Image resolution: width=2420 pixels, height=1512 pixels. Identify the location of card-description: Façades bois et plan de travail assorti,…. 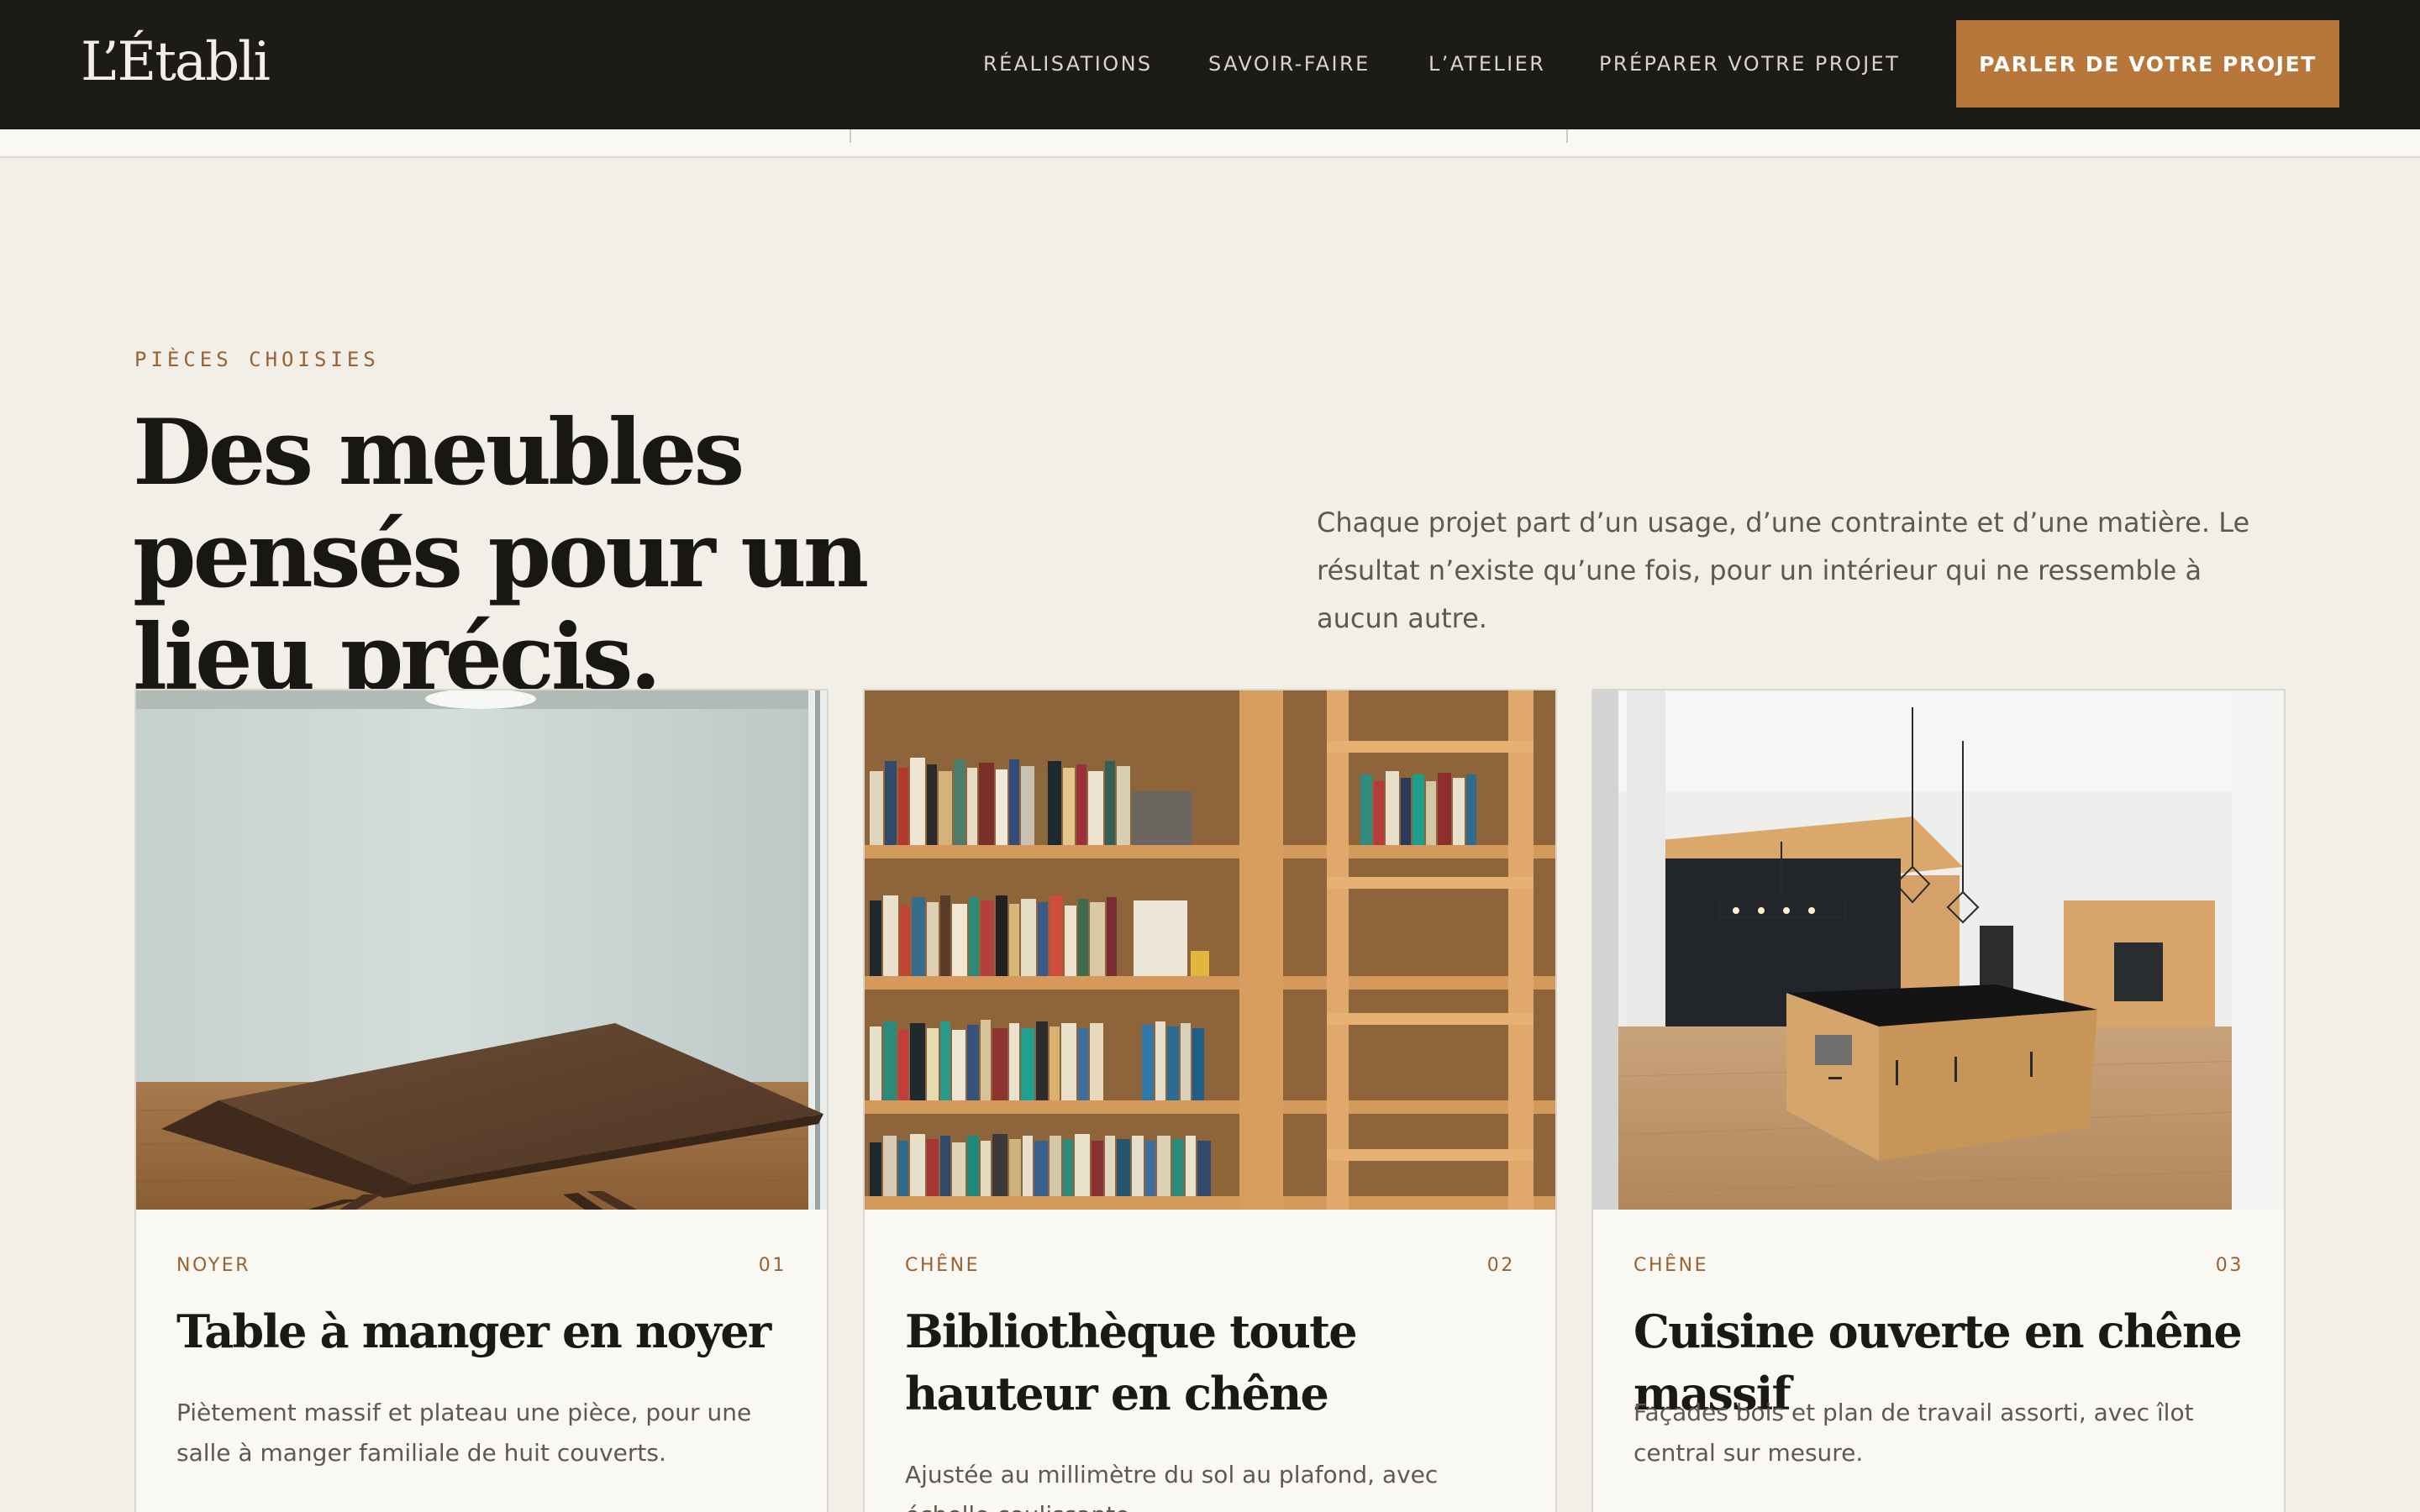
(1914, 1433).